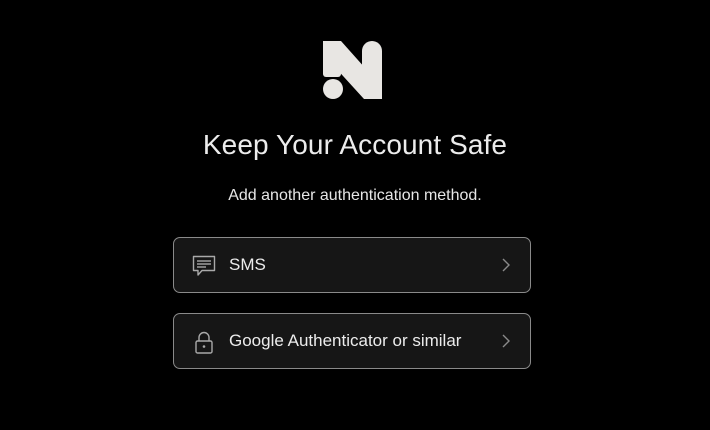 The image size is (710, 430). I want to click on sms-option-label: SMS, so click(247, 264).